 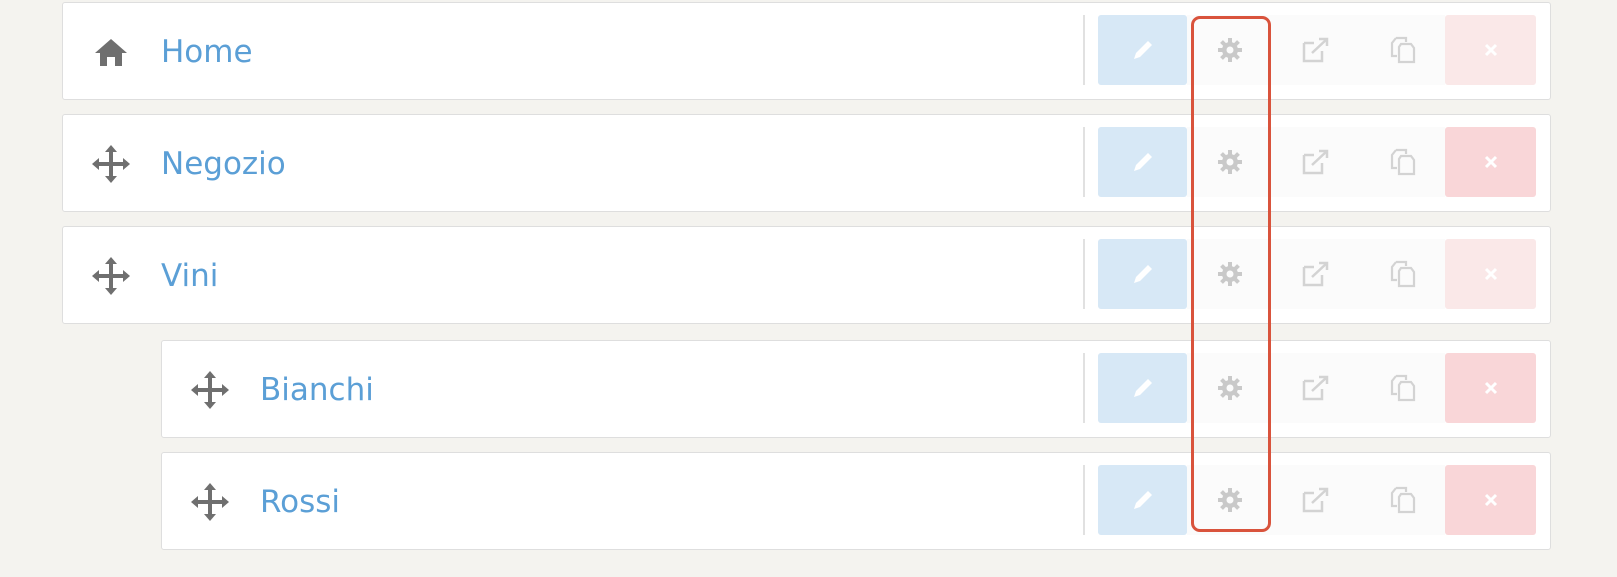 What do you see at coordinates (189, 276) in the screenshot?
I see `page-title-link: Vini` at bounding box center [189, 276].